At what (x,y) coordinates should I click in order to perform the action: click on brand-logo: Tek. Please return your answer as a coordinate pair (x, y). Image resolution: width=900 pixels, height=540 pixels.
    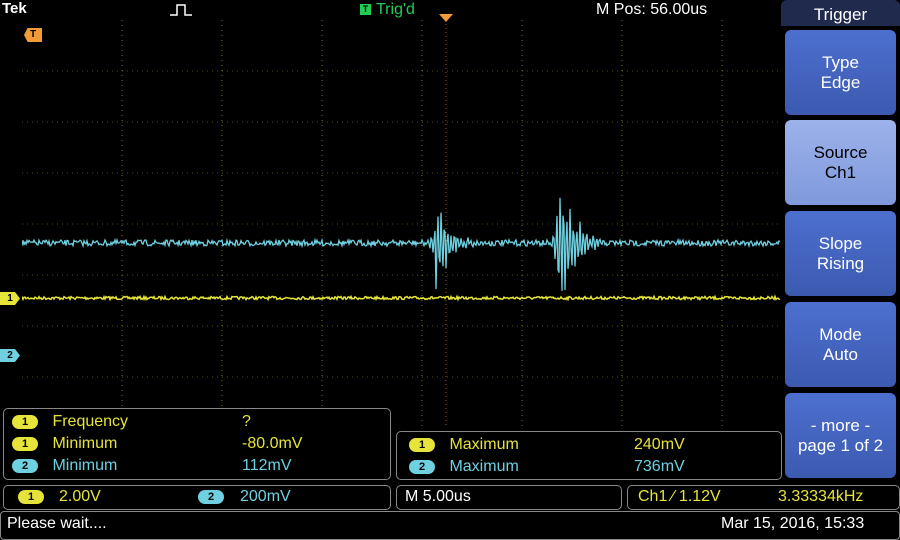
    Looking at the image, I should click on (14, 8).